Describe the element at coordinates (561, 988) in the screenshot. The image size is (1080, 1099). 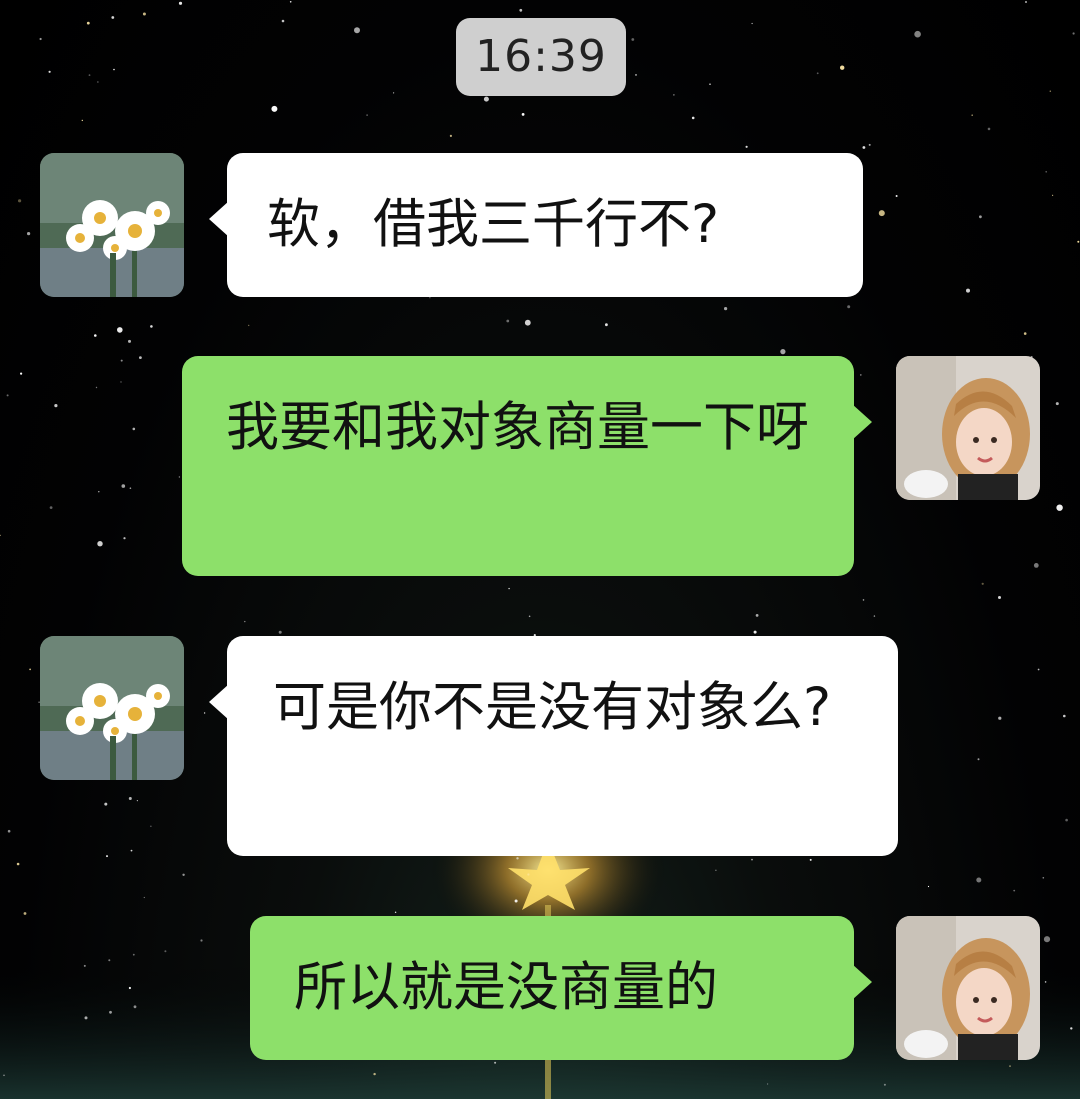
I see `message-bubble-outgoing: 所以就是没商量的` at that location.